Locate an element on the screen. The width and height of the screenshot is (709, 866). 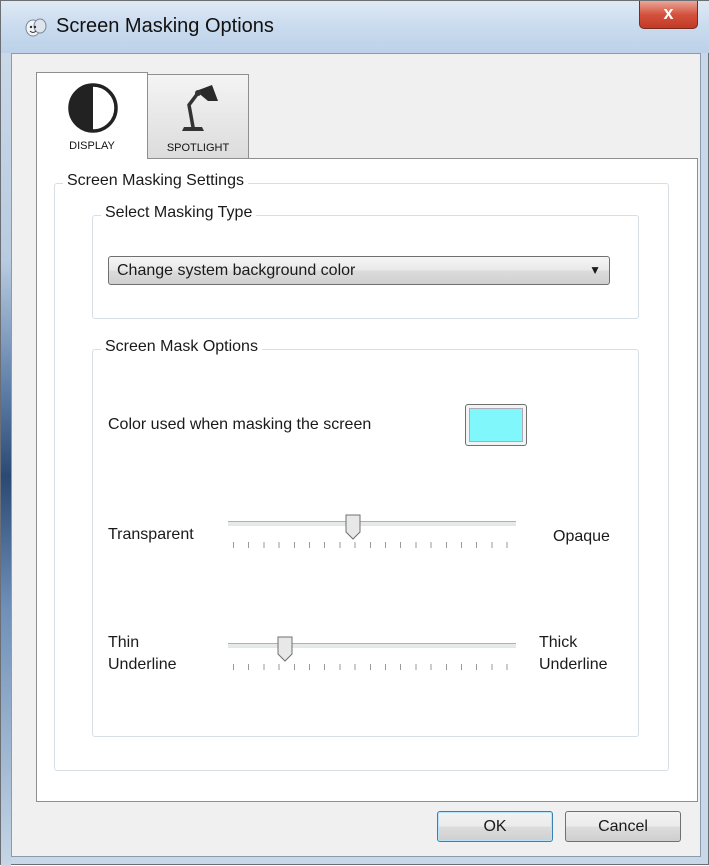
opacity-slider is located at coordinates (372, 534).